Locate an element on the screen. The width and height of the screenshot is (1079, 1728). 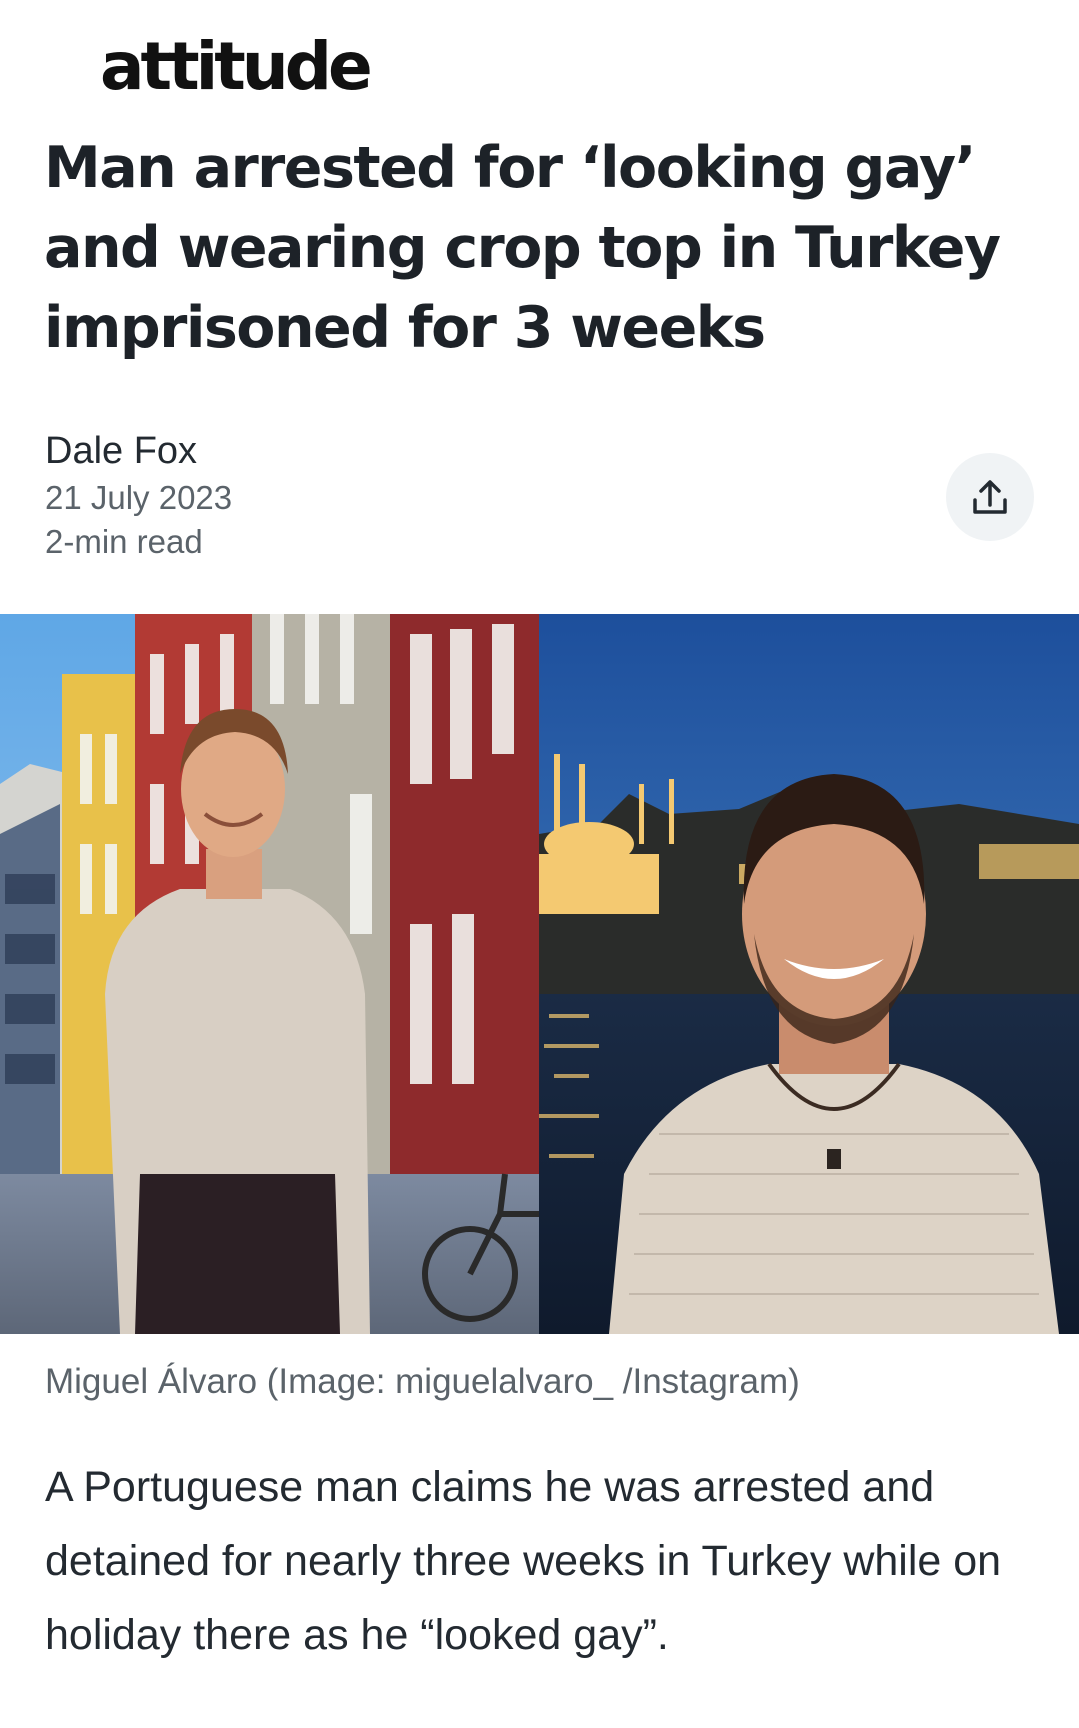
share-button is located at coordinates (990, 497).